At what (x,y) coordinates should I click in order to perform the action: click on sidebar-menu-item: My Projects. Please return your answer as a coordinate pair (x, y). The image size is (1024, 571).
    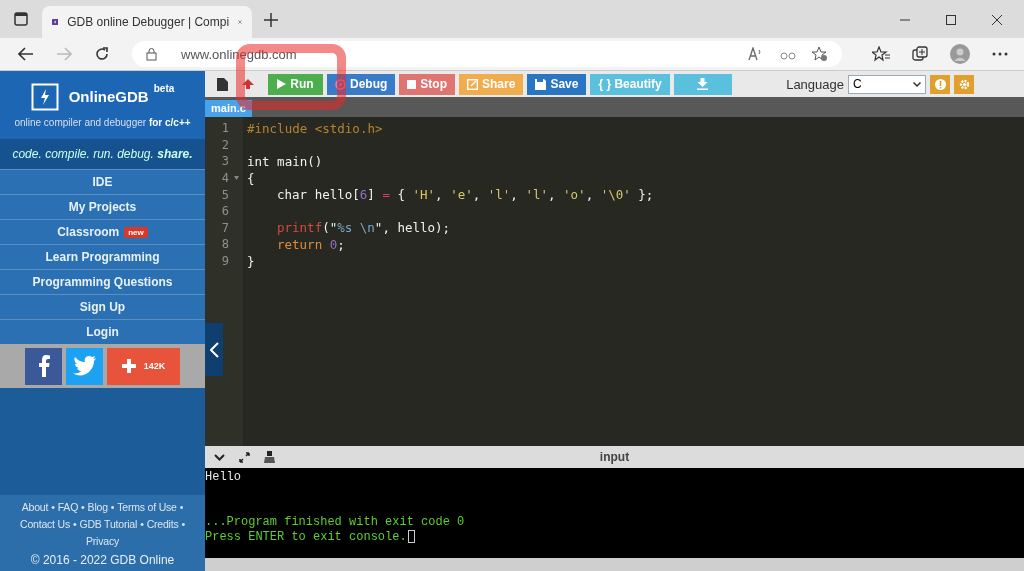
    Looking at the image, I should click on (102, 206).